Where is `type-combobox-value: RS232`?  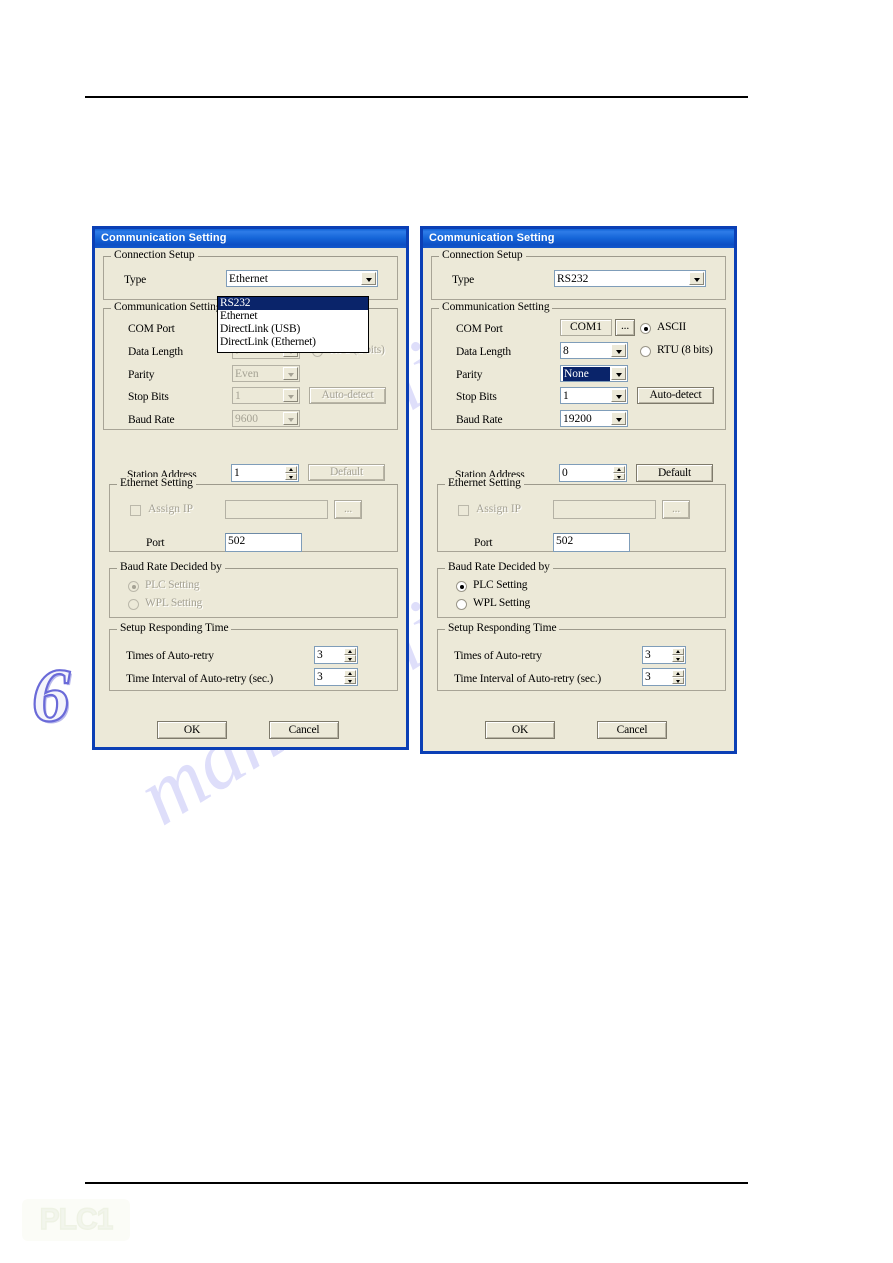
type-combobox-value: RS232 is located at coordinates (573, 279).